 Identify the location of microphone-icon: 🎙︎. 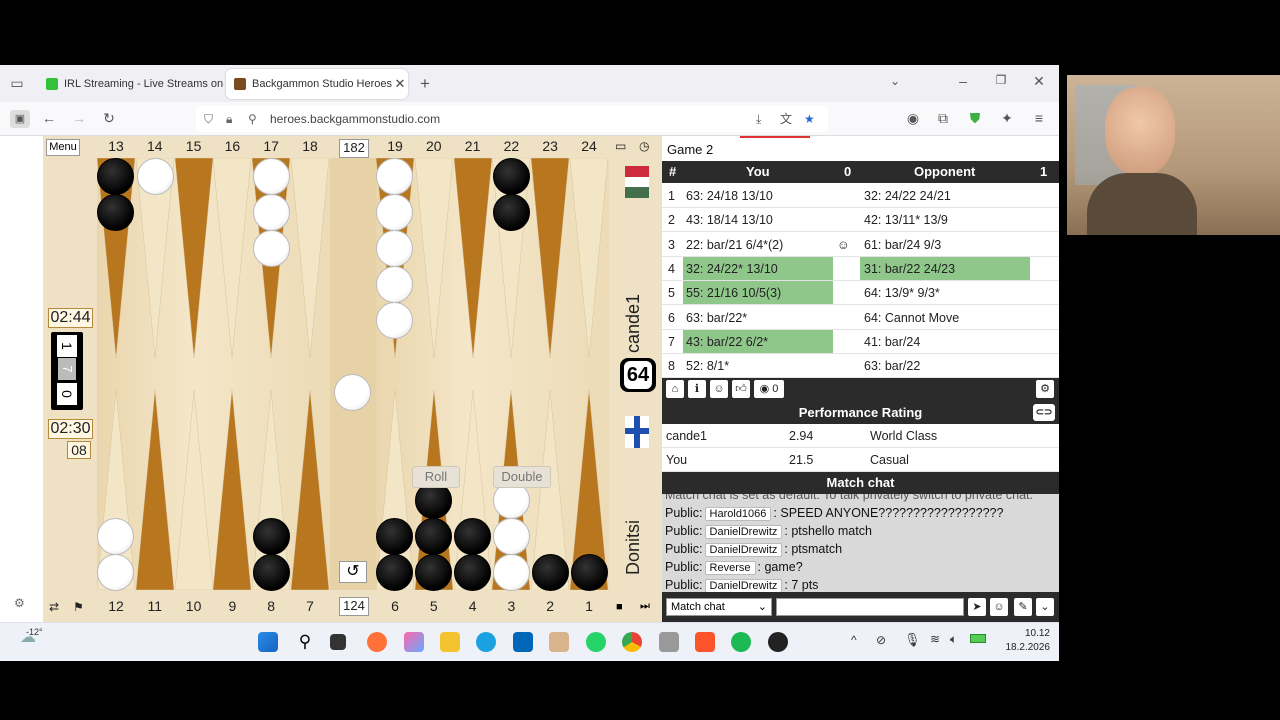
(912, 640).